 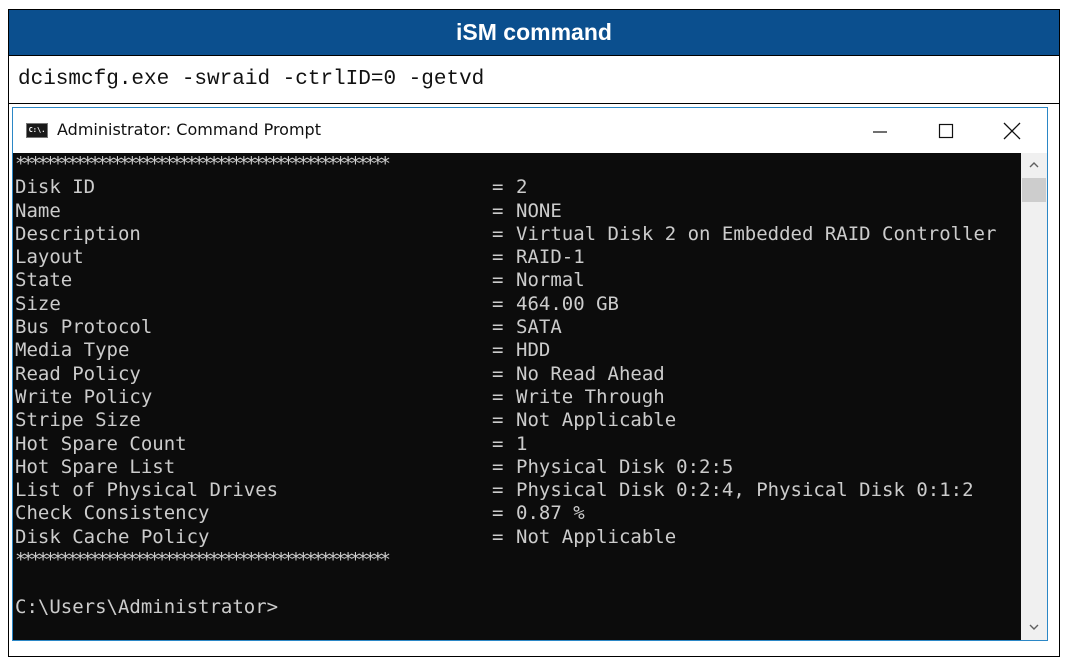 I want to click on console-row-value: 1, so click(x=522, y=443).